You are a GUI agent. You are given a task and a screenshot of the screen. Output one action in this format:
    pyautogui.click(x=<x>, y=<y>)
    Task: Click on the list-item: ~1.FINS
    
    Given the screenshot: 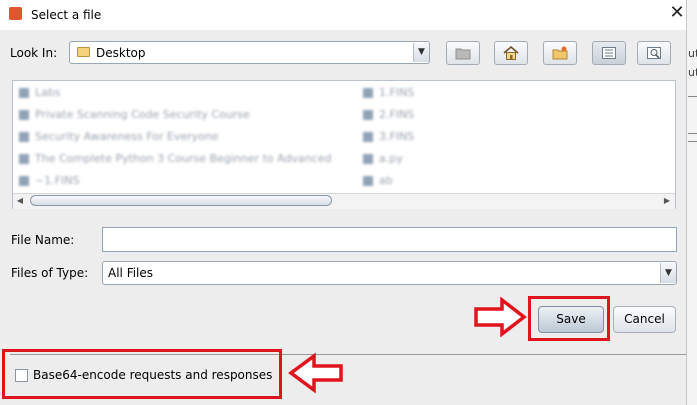 What is the action you would take?
    pyautogui.click(x=49, y=180)
    